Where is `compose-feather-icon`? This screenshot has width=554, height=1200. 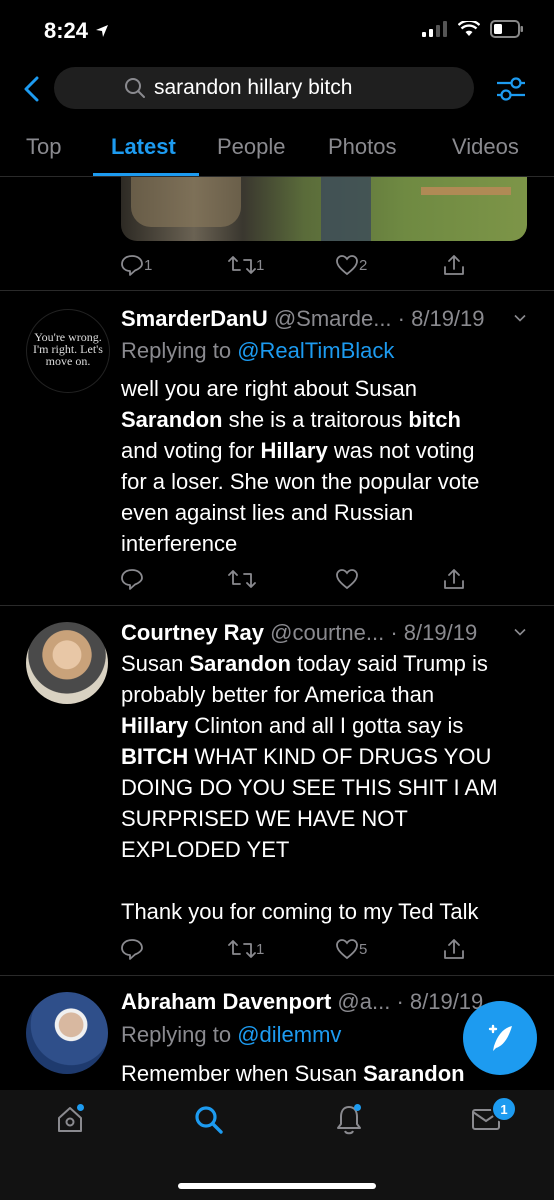 compose-feather-icon is located at coordinates (500, 1037).